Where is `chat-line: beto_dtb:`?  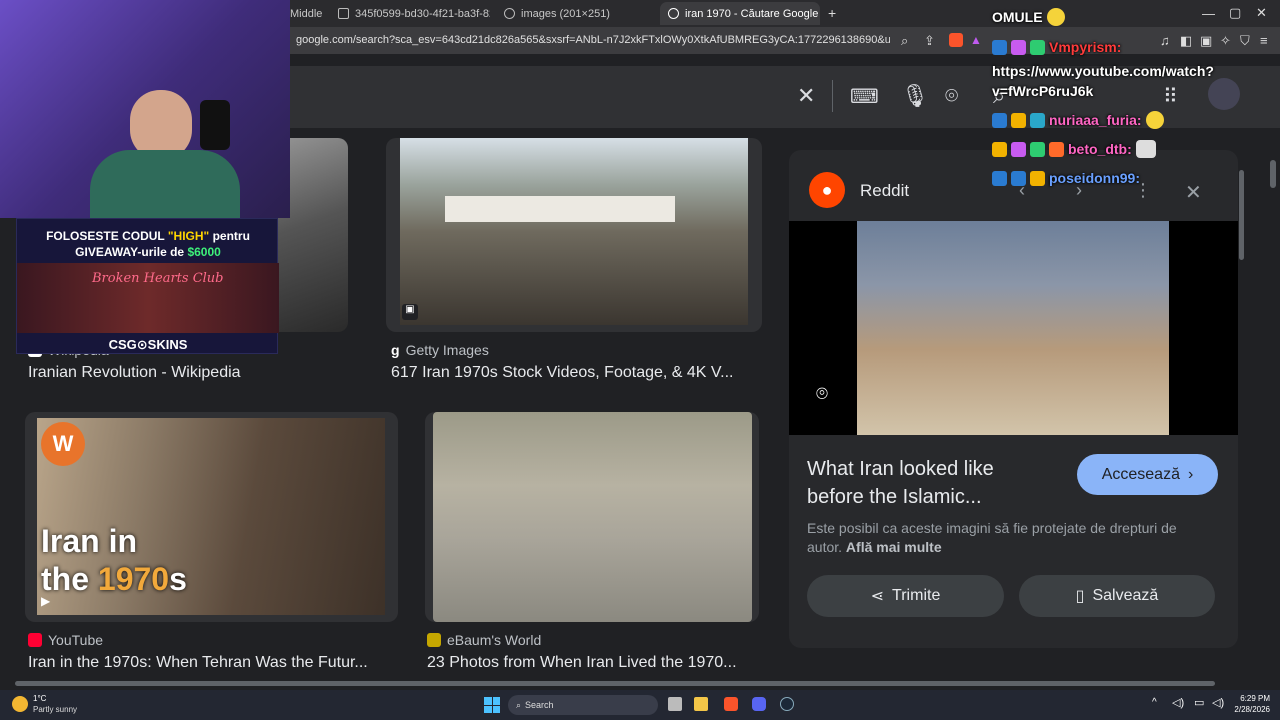 chat-line: beto_dtb: is located at coordinates (1074, 149).